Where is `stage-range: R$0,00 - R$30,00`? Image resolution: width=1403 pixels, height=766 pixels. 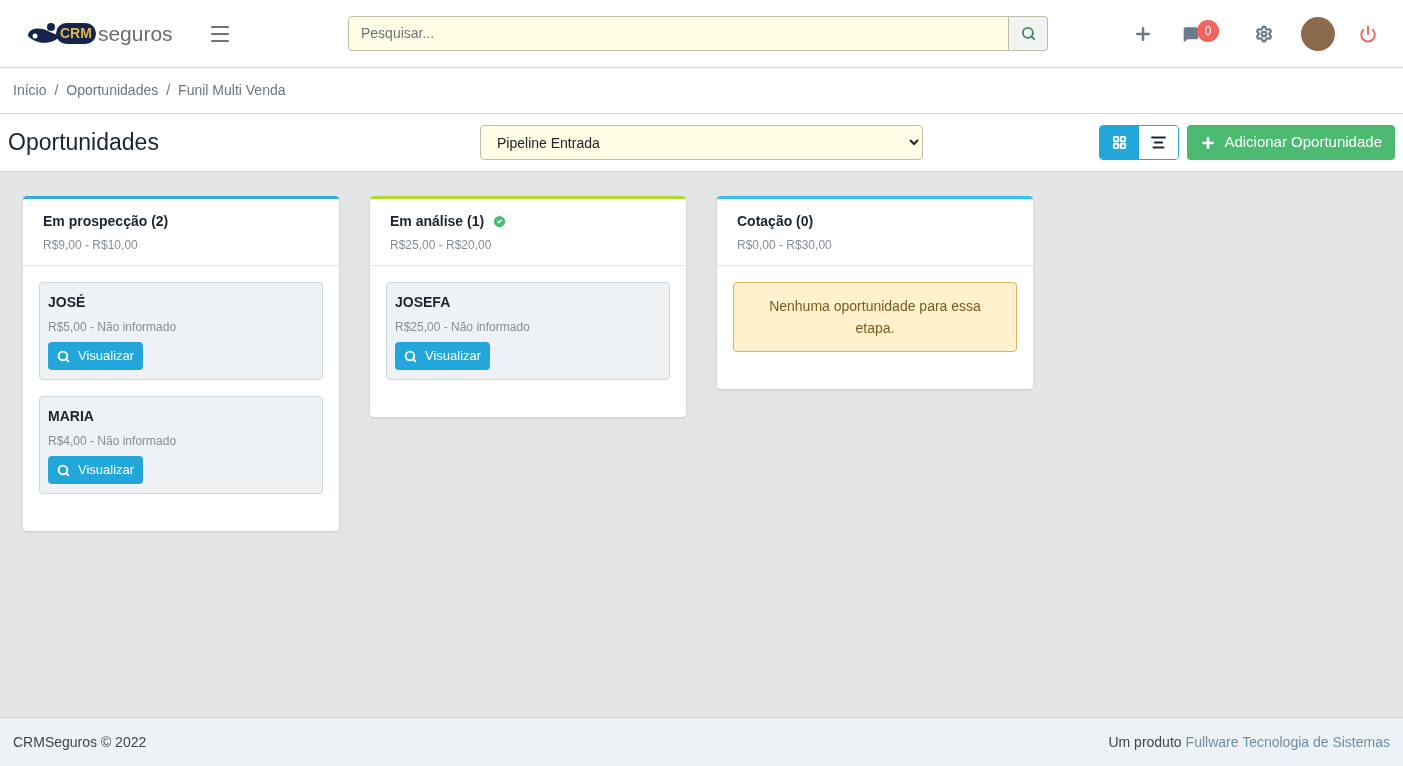
stage-range: R$0,00 - R$30,00 is located at coordinates (785, 245).